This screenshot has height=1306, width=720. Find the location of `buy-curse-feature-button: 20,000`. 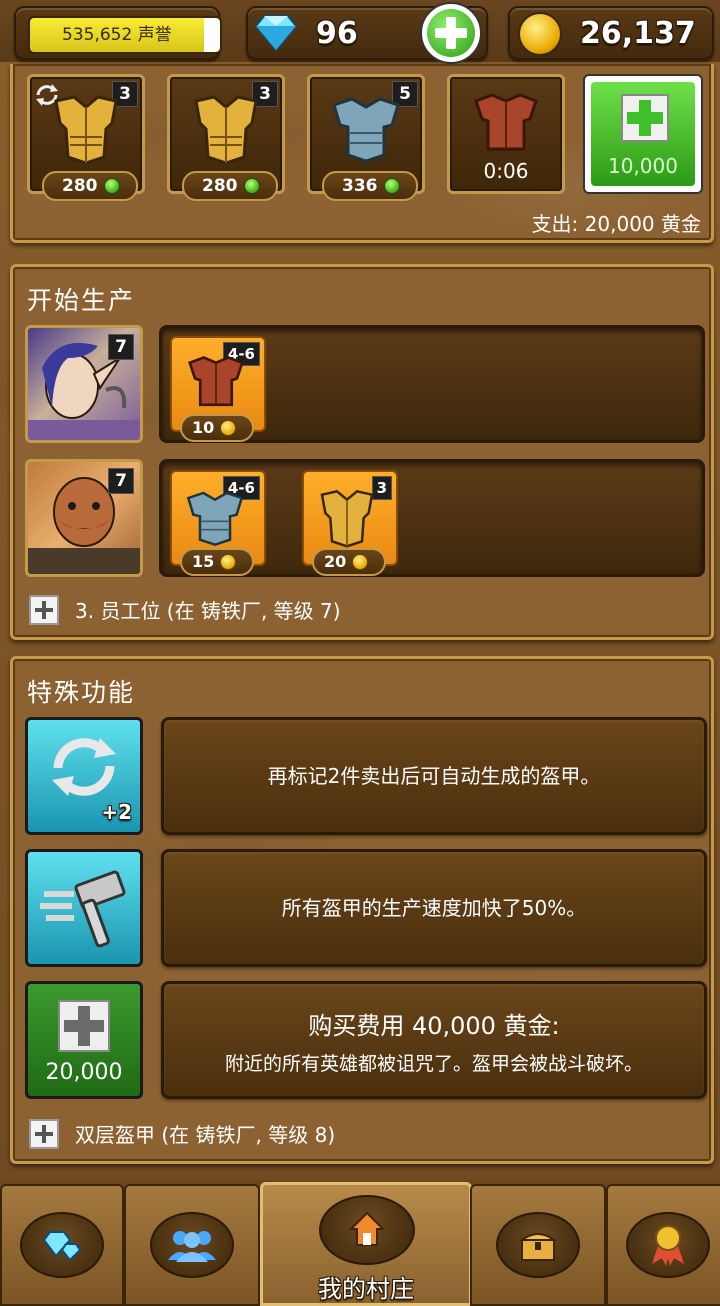

buy-curse-feature-button: 20,000 is located at coordinates (84, 1040).